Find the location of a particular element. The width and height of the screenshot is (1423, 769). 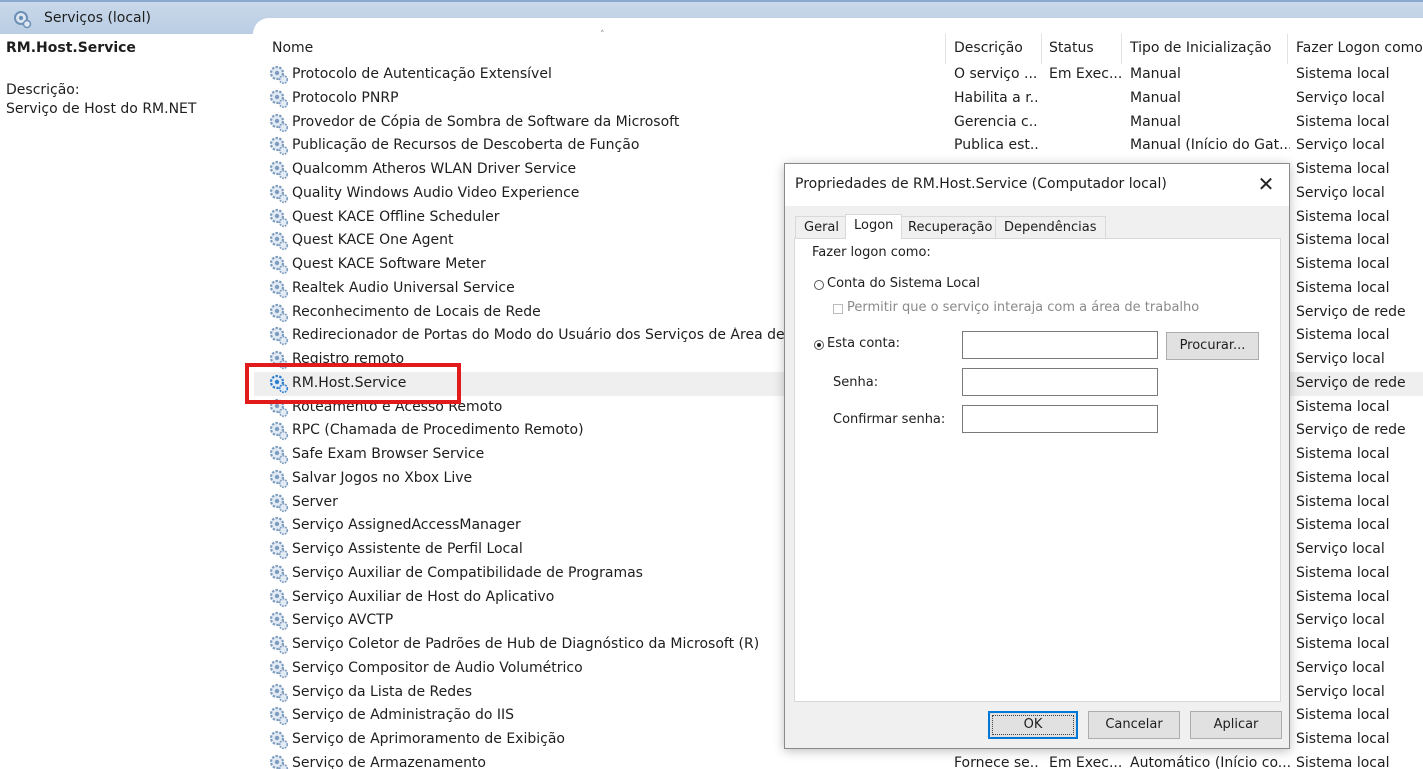

description-text: Serviço de Host do RM.NET is located at coordinates (101, 109).